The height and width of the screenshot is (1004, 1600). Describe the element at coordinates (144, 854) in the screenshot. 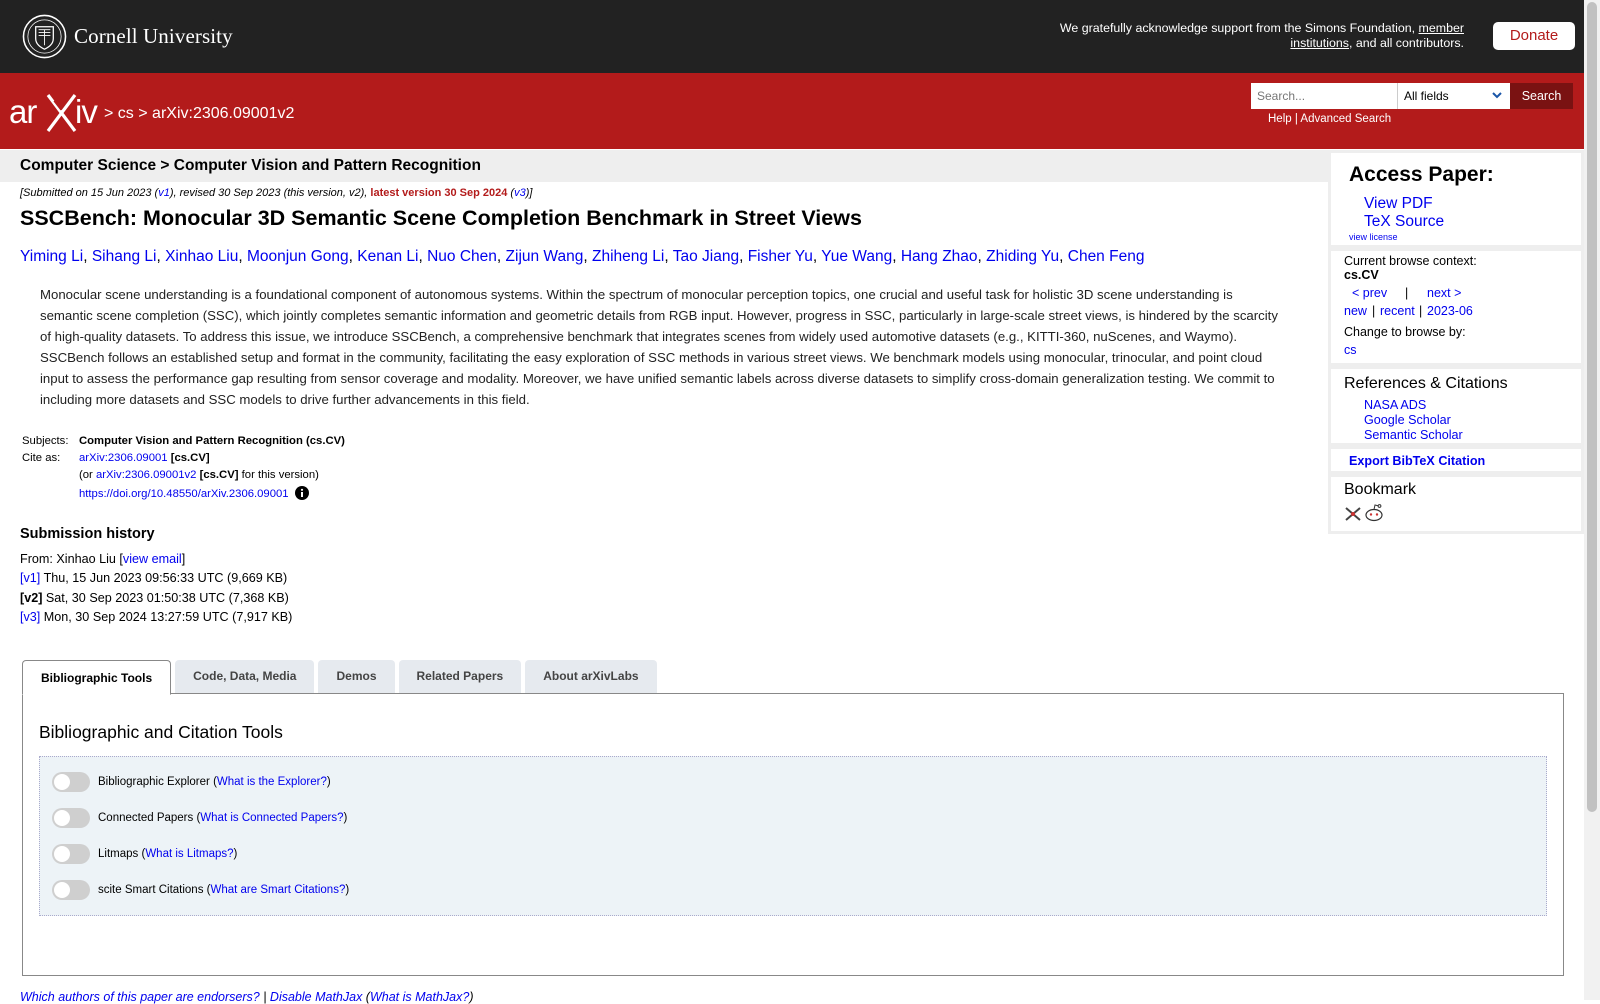

I see `tool-litmaps: Litmaps (What is Litmaps?)` at that location.